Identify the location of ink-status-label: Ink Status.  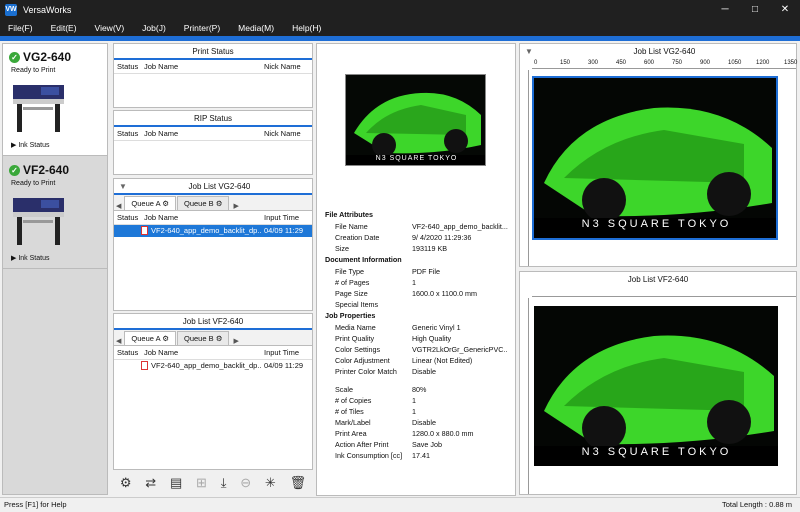
(34, 145).